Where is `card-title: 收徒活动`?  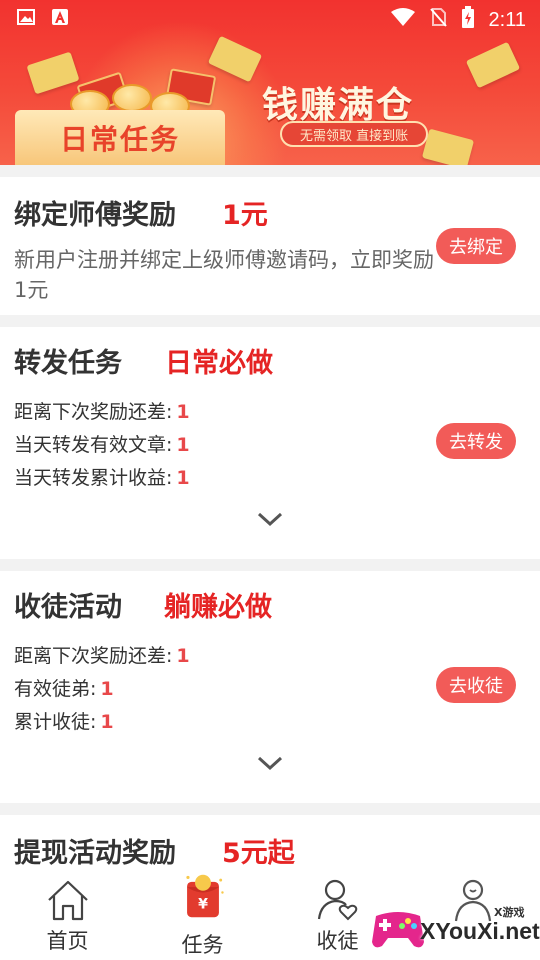
card-title: 收徒活动 is located at coordinates (68, 607).